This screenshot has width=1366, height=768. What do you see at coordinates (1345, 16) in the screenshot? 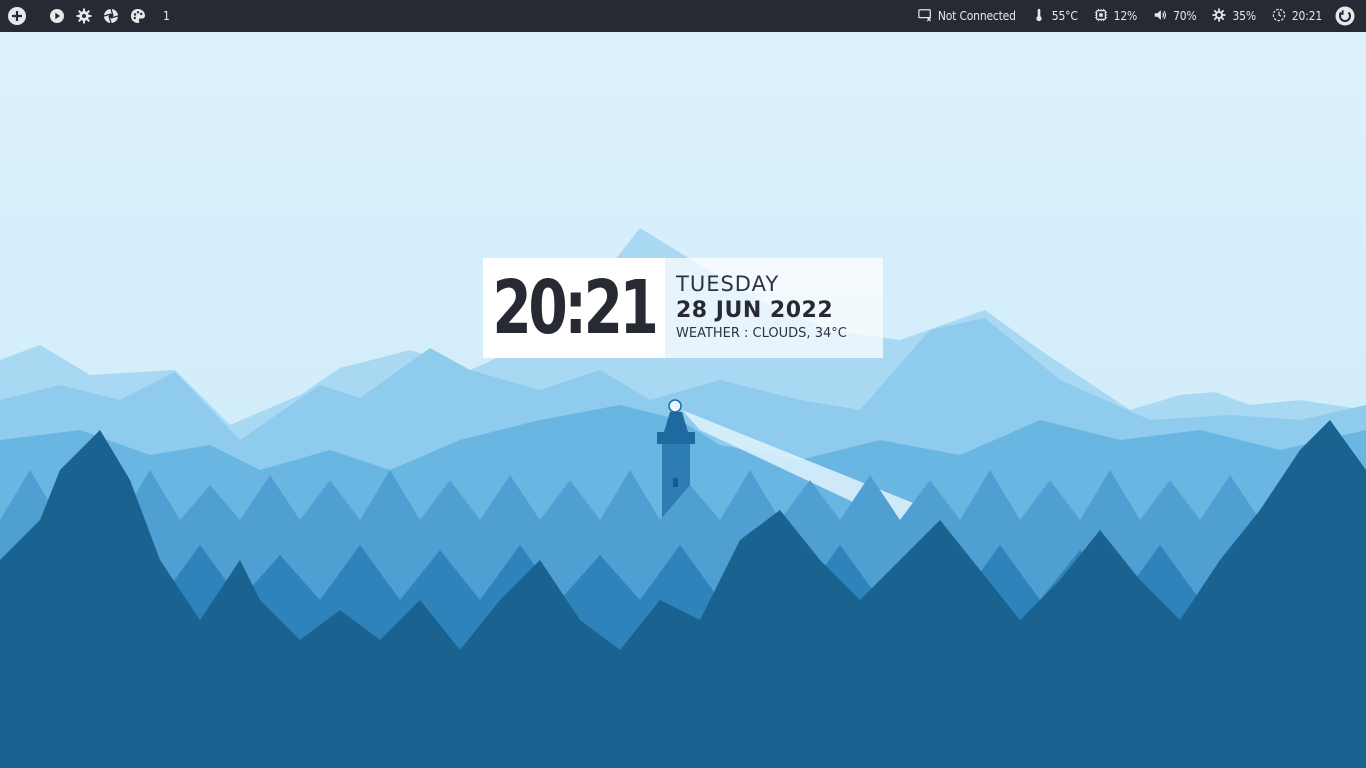
I see `power-icon` at bounding box center [1345, 16].